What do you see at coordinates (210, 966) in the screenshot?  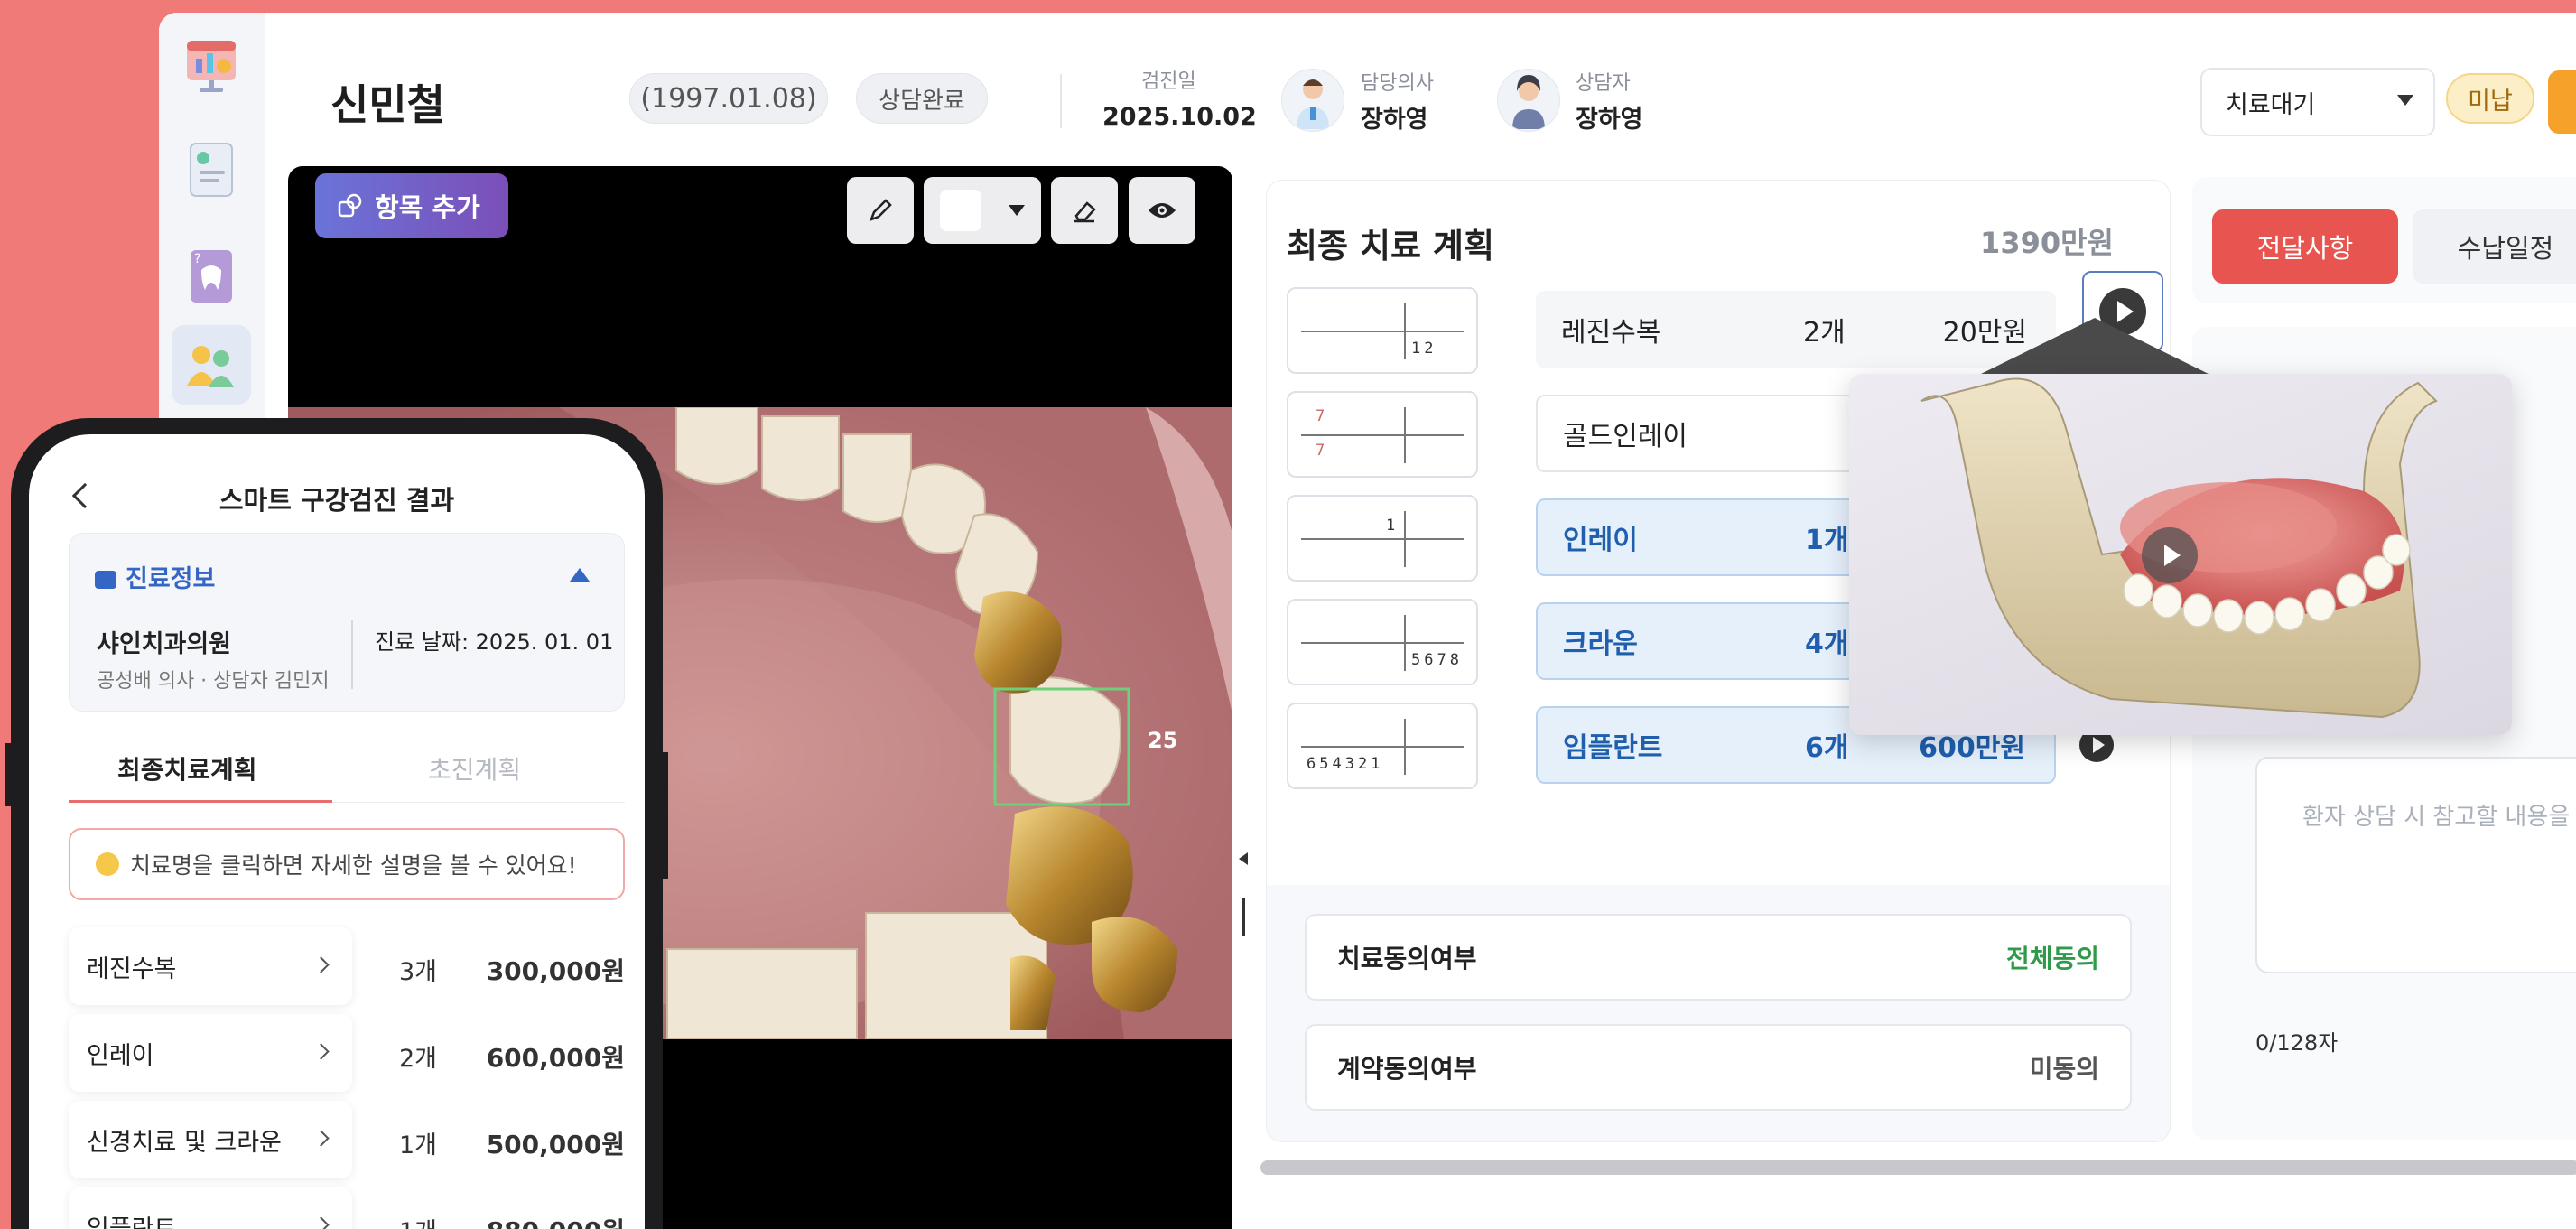 I see `treatment-name-button: 레진수복` at bounding box center [210, 966].